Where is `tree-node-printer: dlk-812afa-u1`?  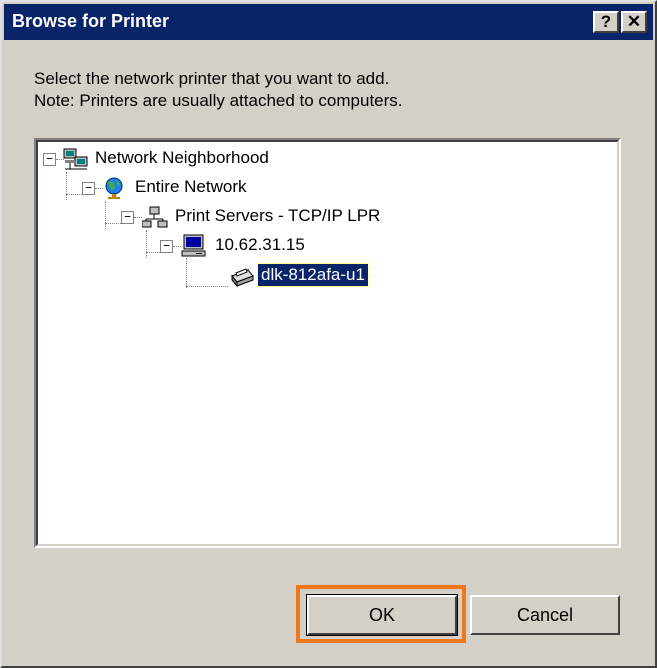 tree-node-printer: dlk-812afa-u1 is located at coordinates (313, 275).